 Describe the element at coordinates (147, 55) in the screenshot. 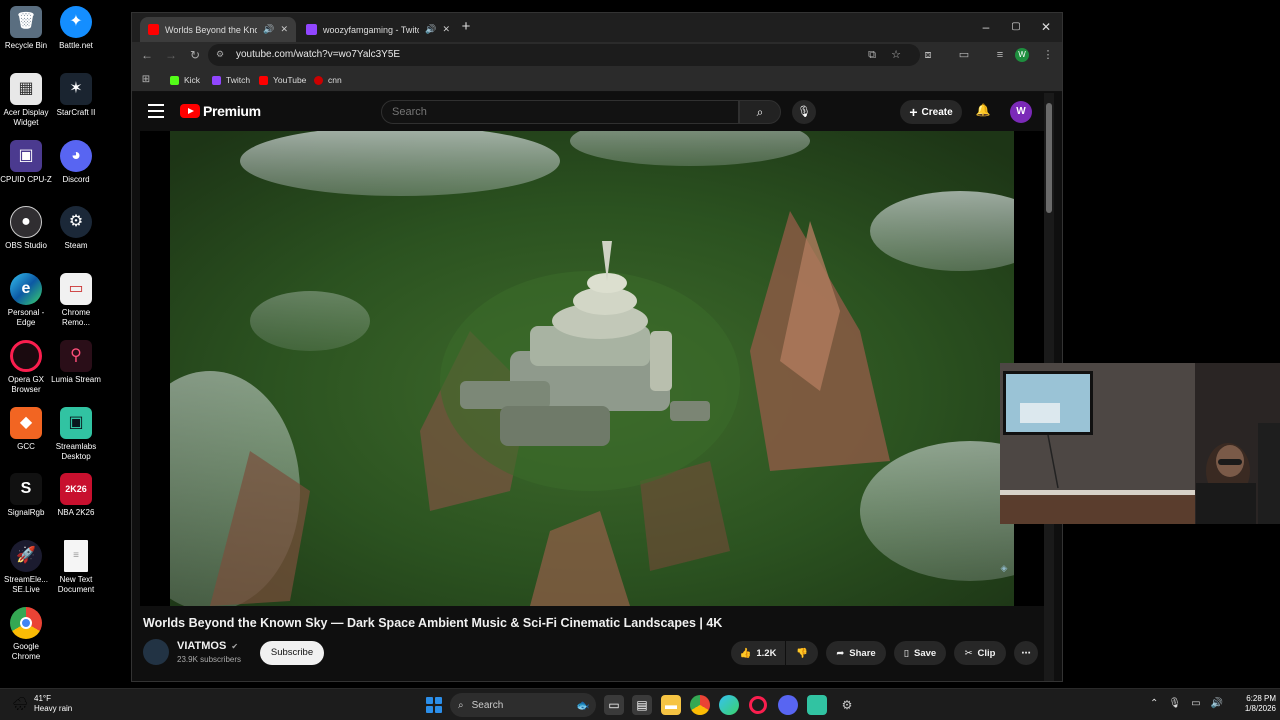

I see `back-icon: ←` at that location.